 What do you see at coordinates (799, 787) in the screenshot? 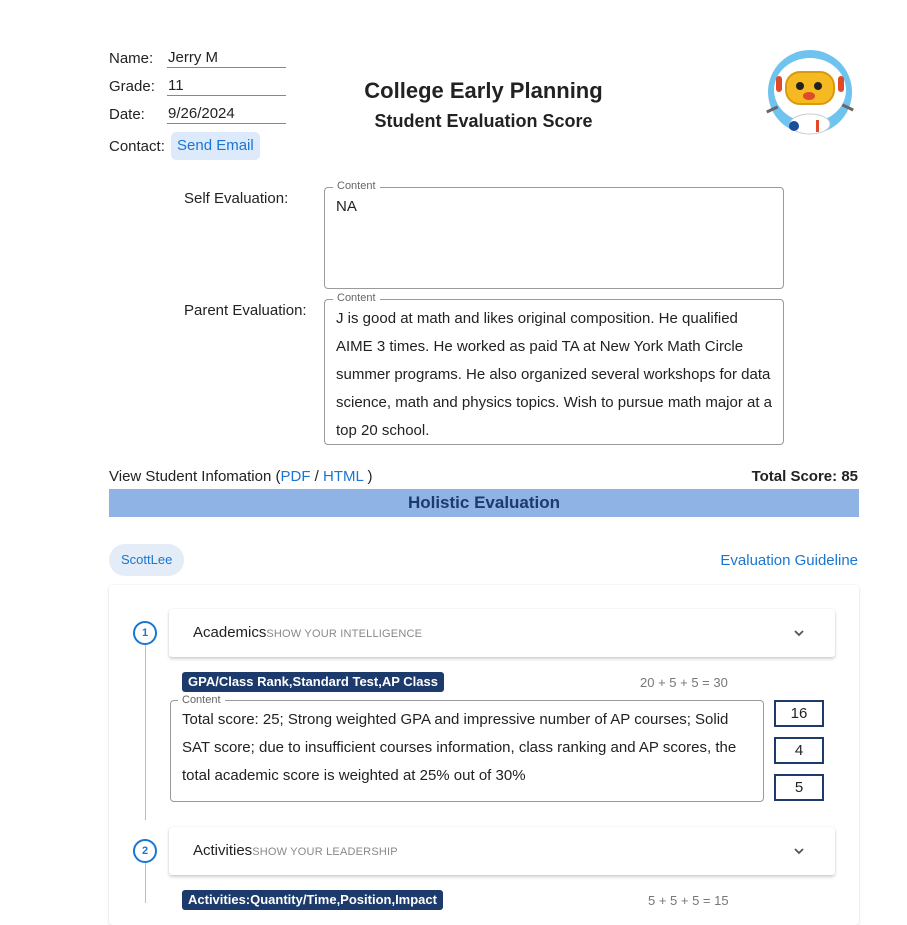
I see `academics-score-3-input: 5` at bounding box center [799, 787].